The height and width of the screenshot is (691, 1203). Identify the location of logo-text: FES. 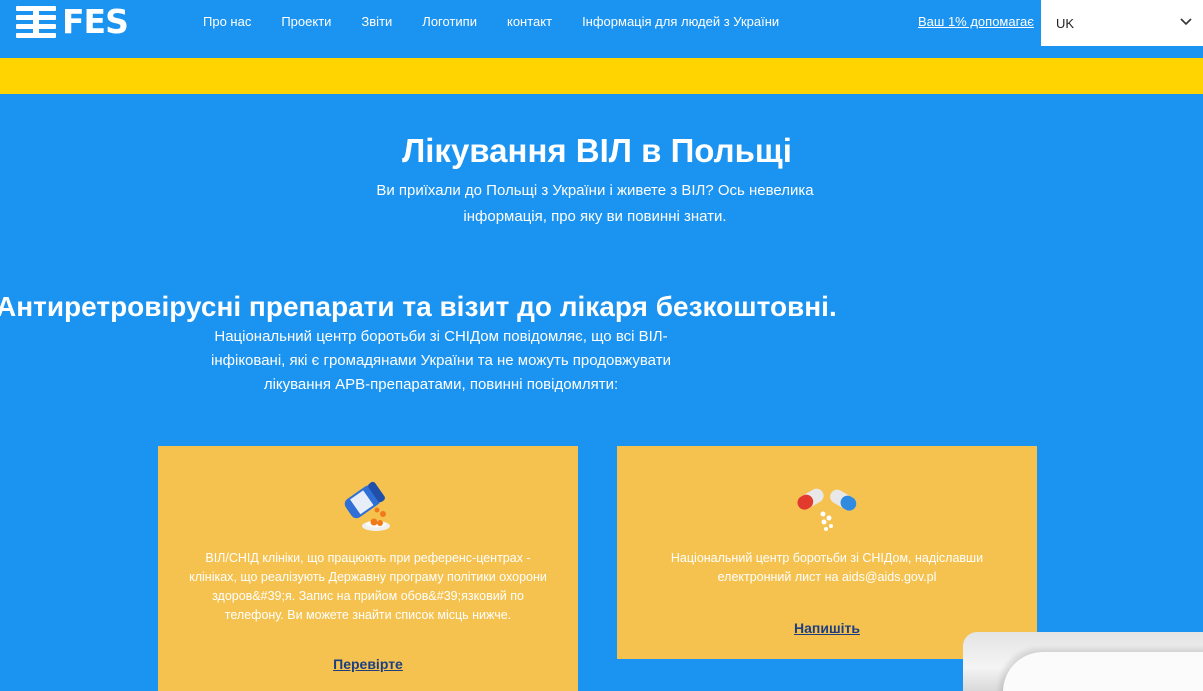
(95, 21).